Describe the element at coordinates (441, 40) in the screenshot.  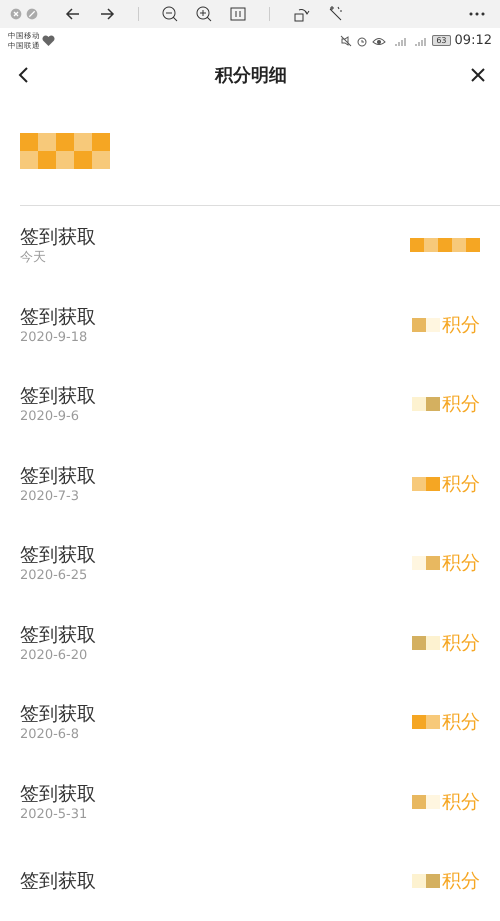
I see `battery-level: 63` at that location.